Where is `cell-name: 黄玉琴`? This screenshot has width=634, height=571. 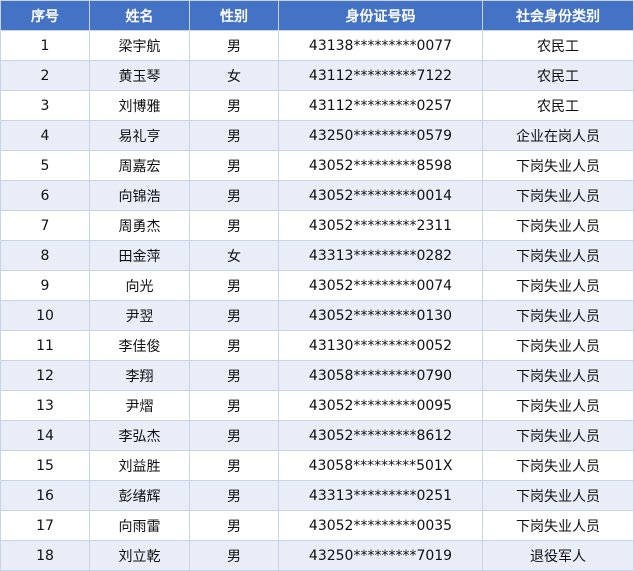
cell-name: 黄玉琴 is located at coordinates (139, 75).